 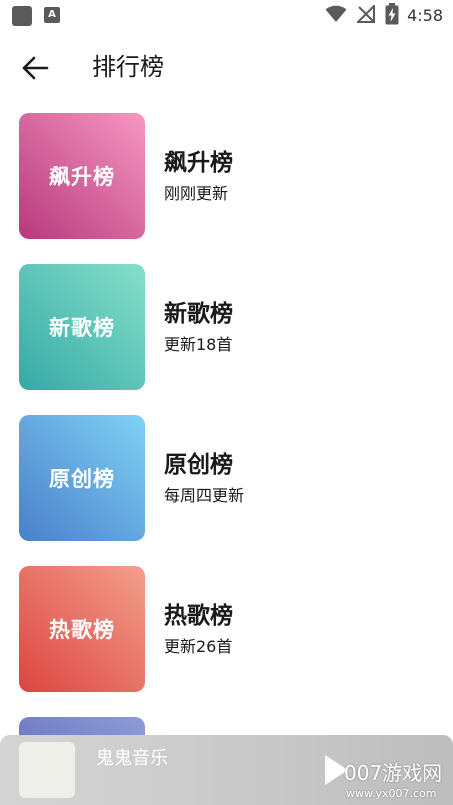 I want to click on back-button, so click(x=35, y=68).